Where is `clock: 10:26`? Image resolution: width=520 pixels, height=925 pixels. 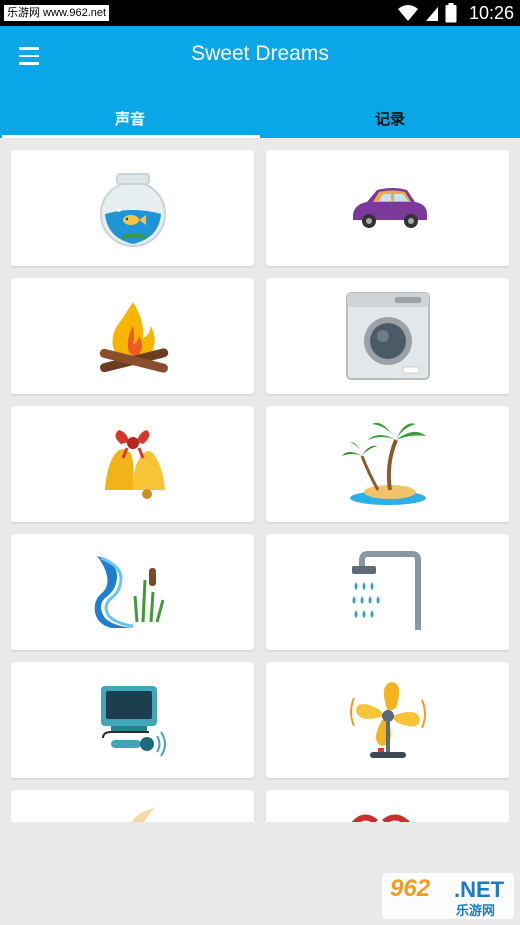 clock: 10:26 is located at coordinates (491, 12).